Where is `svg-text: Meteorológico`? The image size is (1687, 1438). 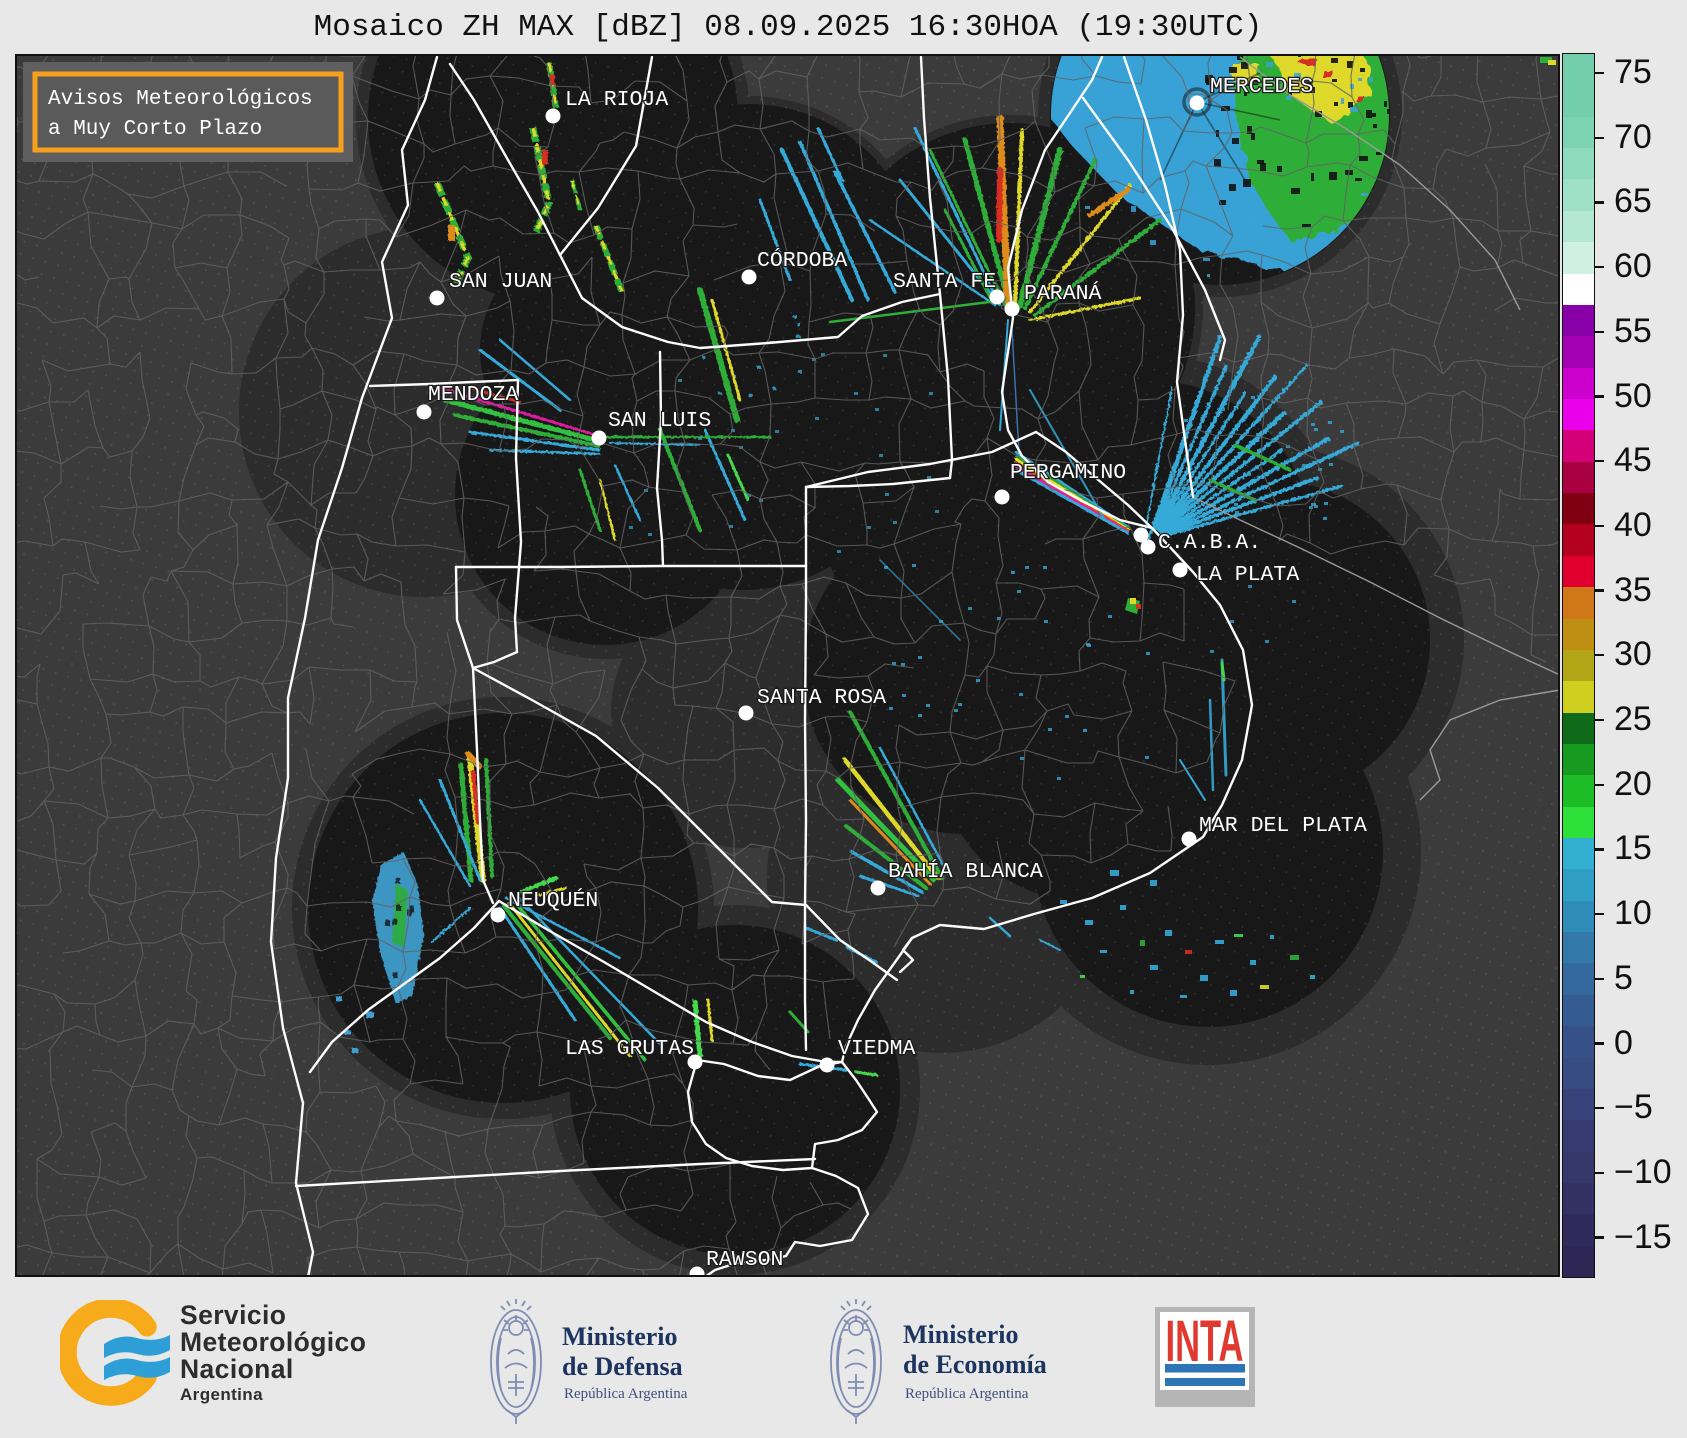
svg-text: Meteorológico is located at coordinates (273, 1342).